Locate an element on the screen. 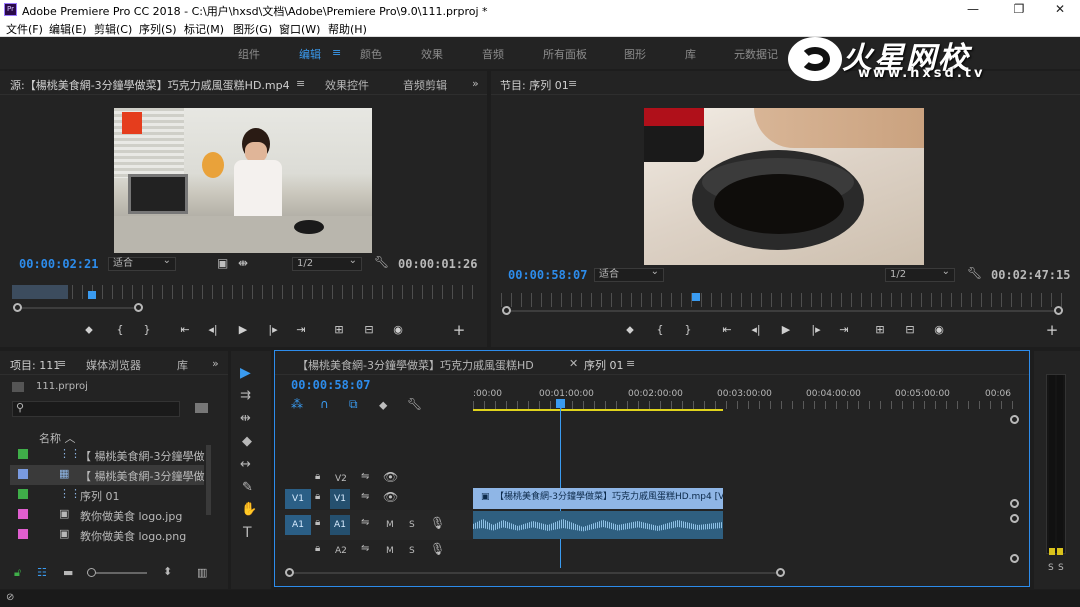 Image resolution: width=1080 pixels, height=607 pixels. workspace-editing: 编辑 is located at coordinates (310, 54).